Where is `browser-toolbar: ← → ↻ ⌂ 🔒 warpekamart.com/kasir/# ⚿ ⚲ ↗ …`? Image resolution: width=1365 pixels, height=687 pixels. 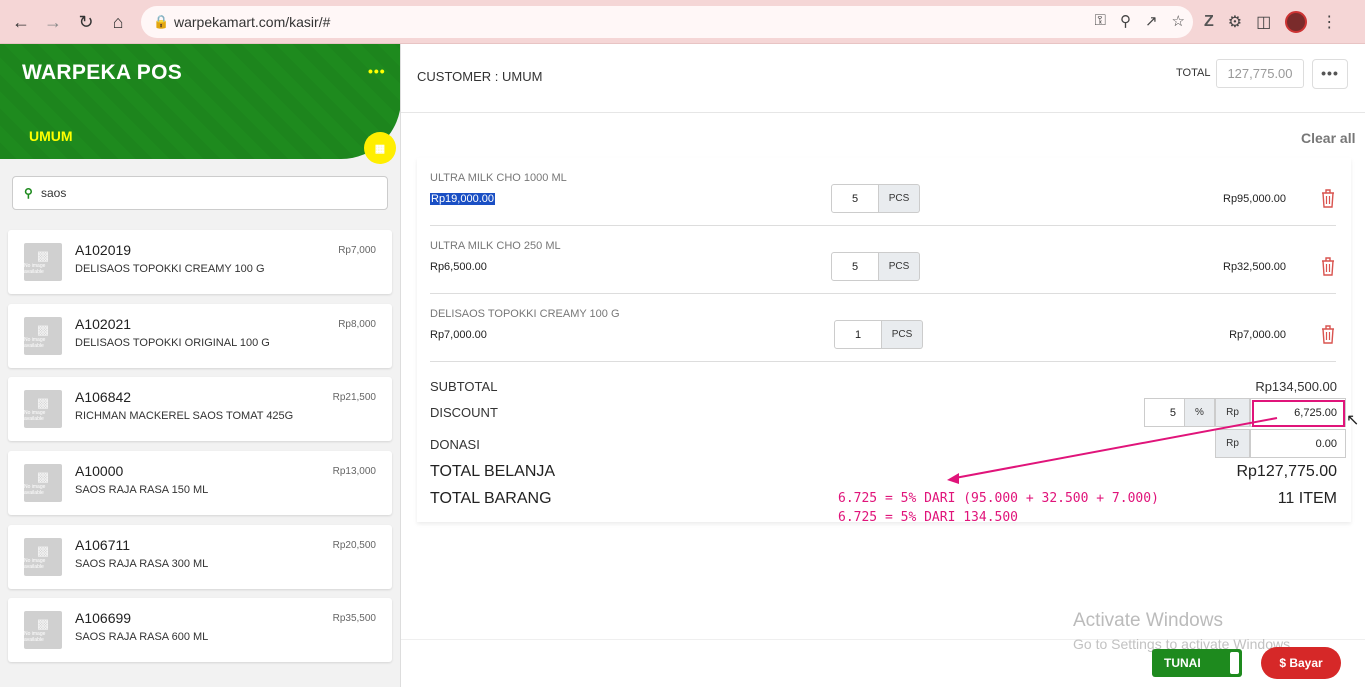
browser-toolbar: ← → ↻ ⌂ 🔒 warpekamart.com/kasir/# ⚿ ⚲ ↗ … is located at coordinates (682, 22).